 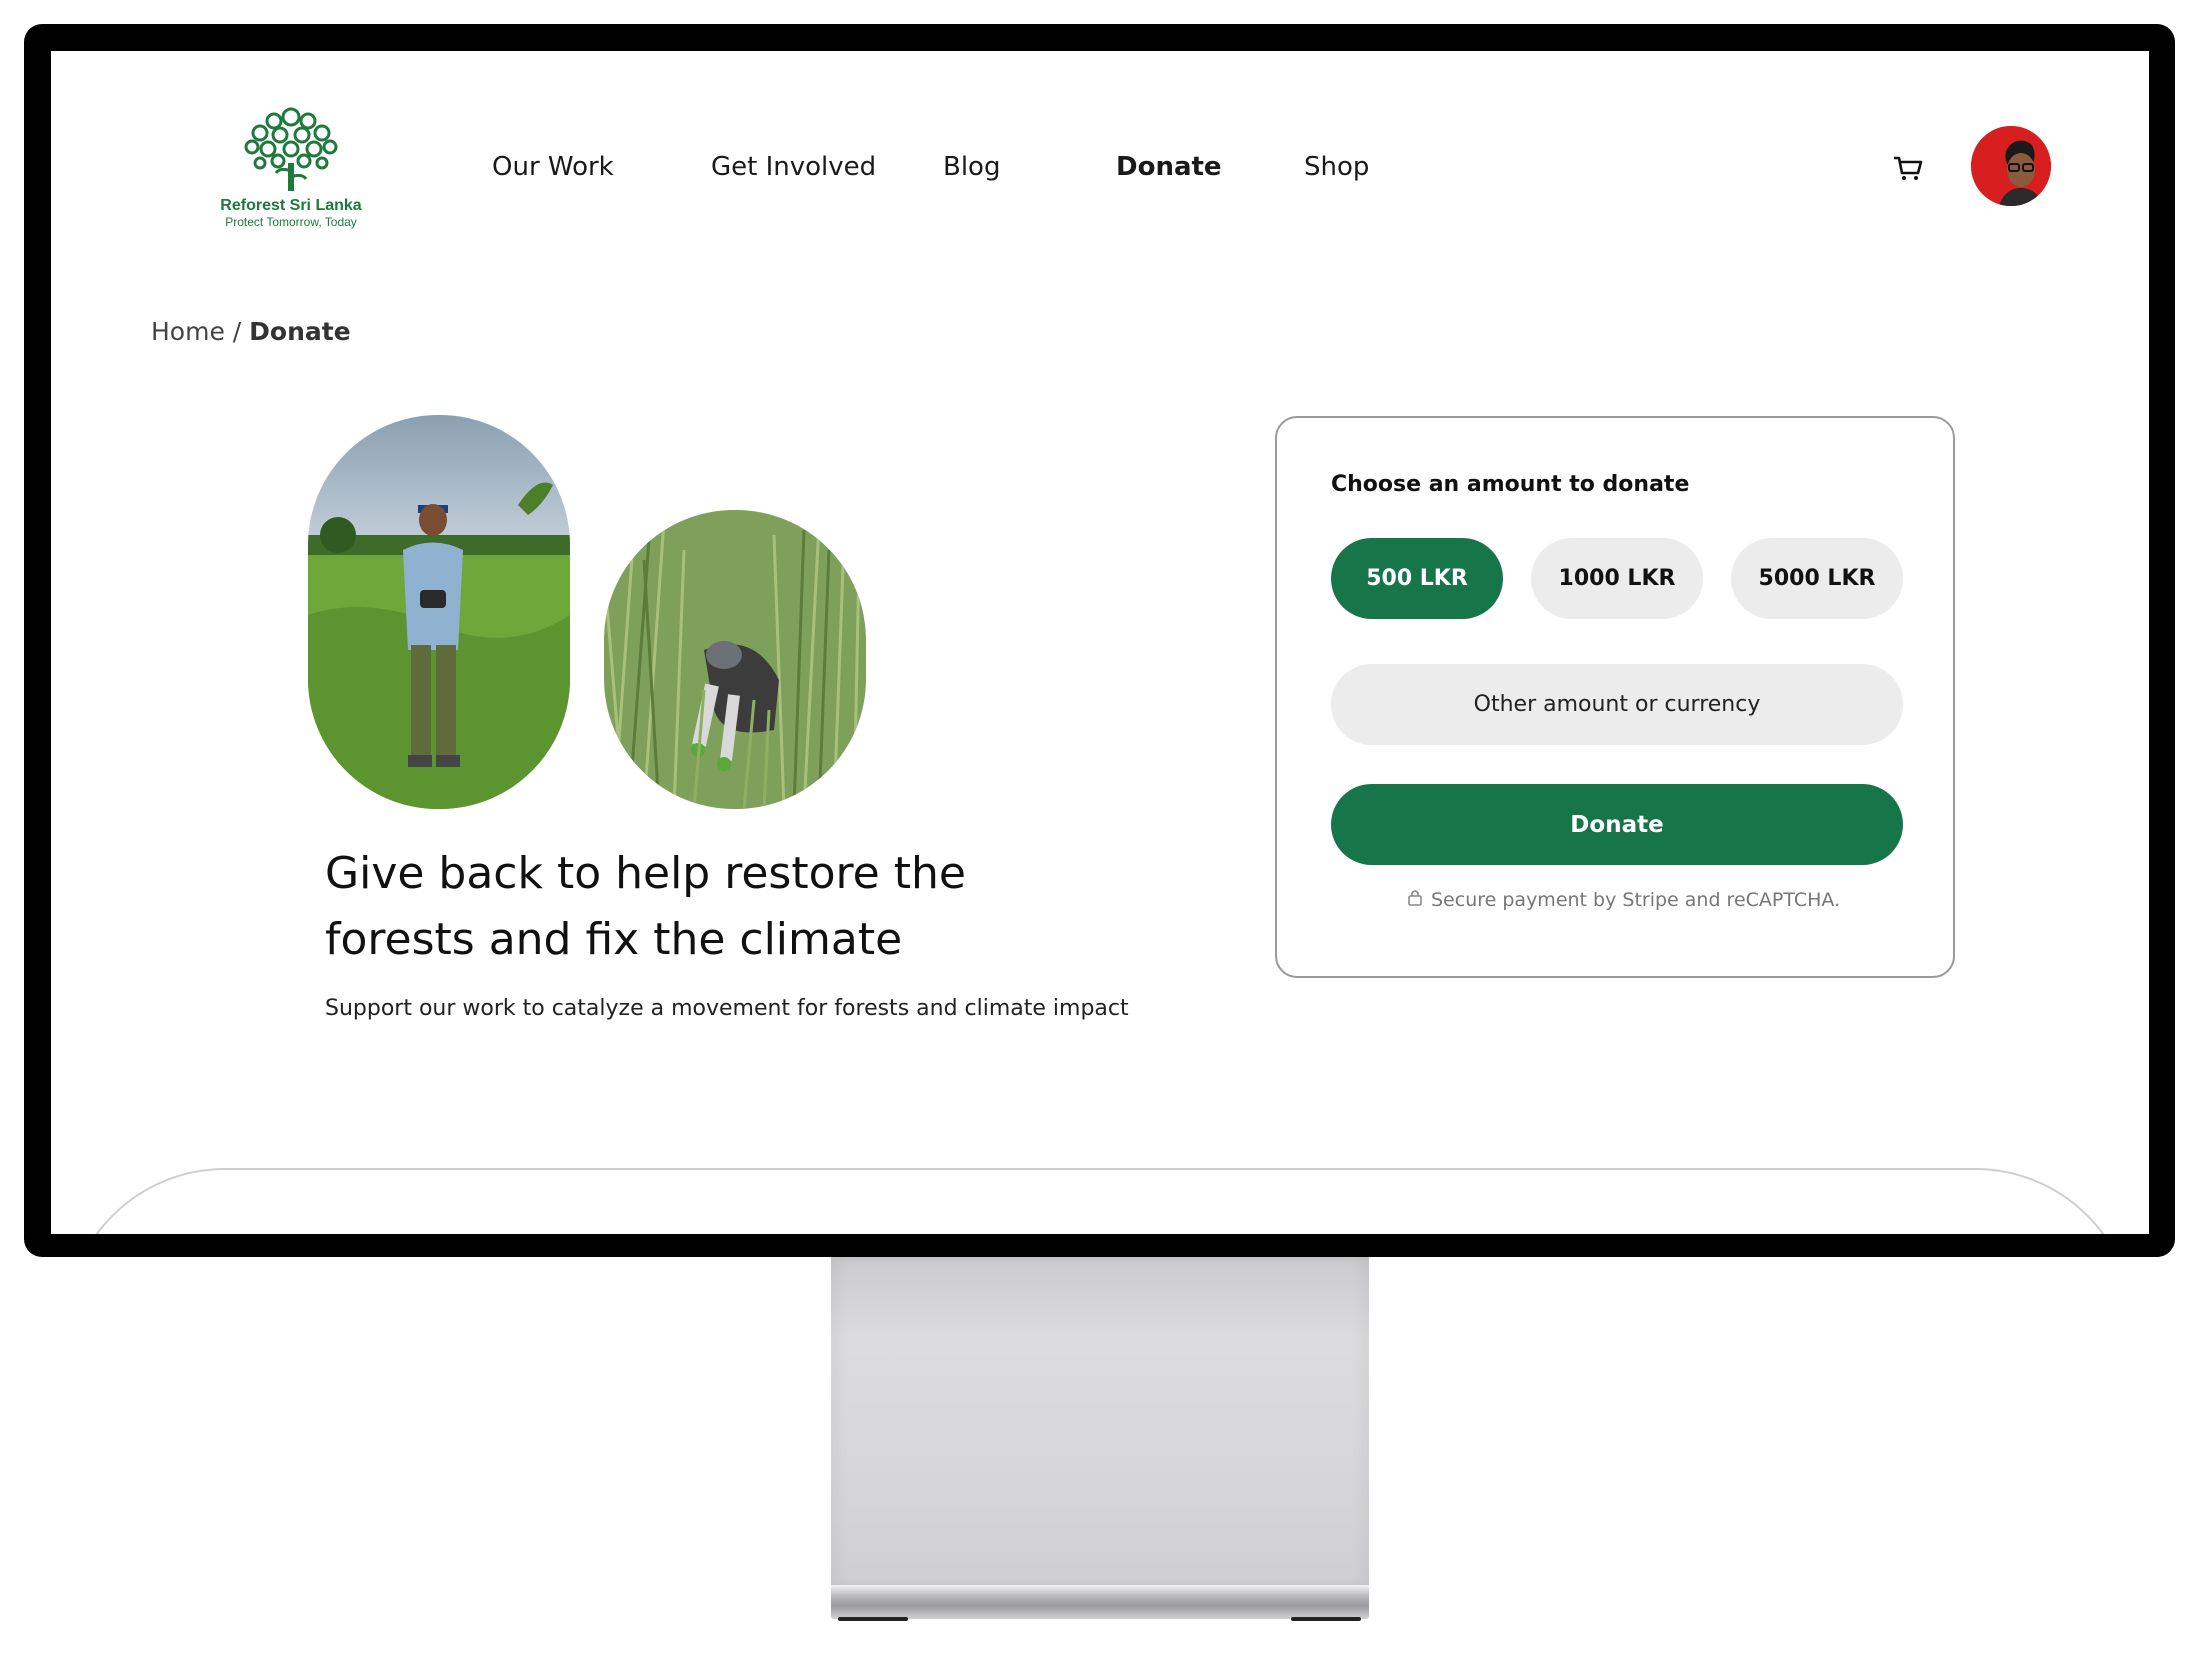 What do you see at coordinates (291, 222) in the screenshot?
I see `brand-tagline: Protect Tomorrow, Today` at bounding box center [291, 222].